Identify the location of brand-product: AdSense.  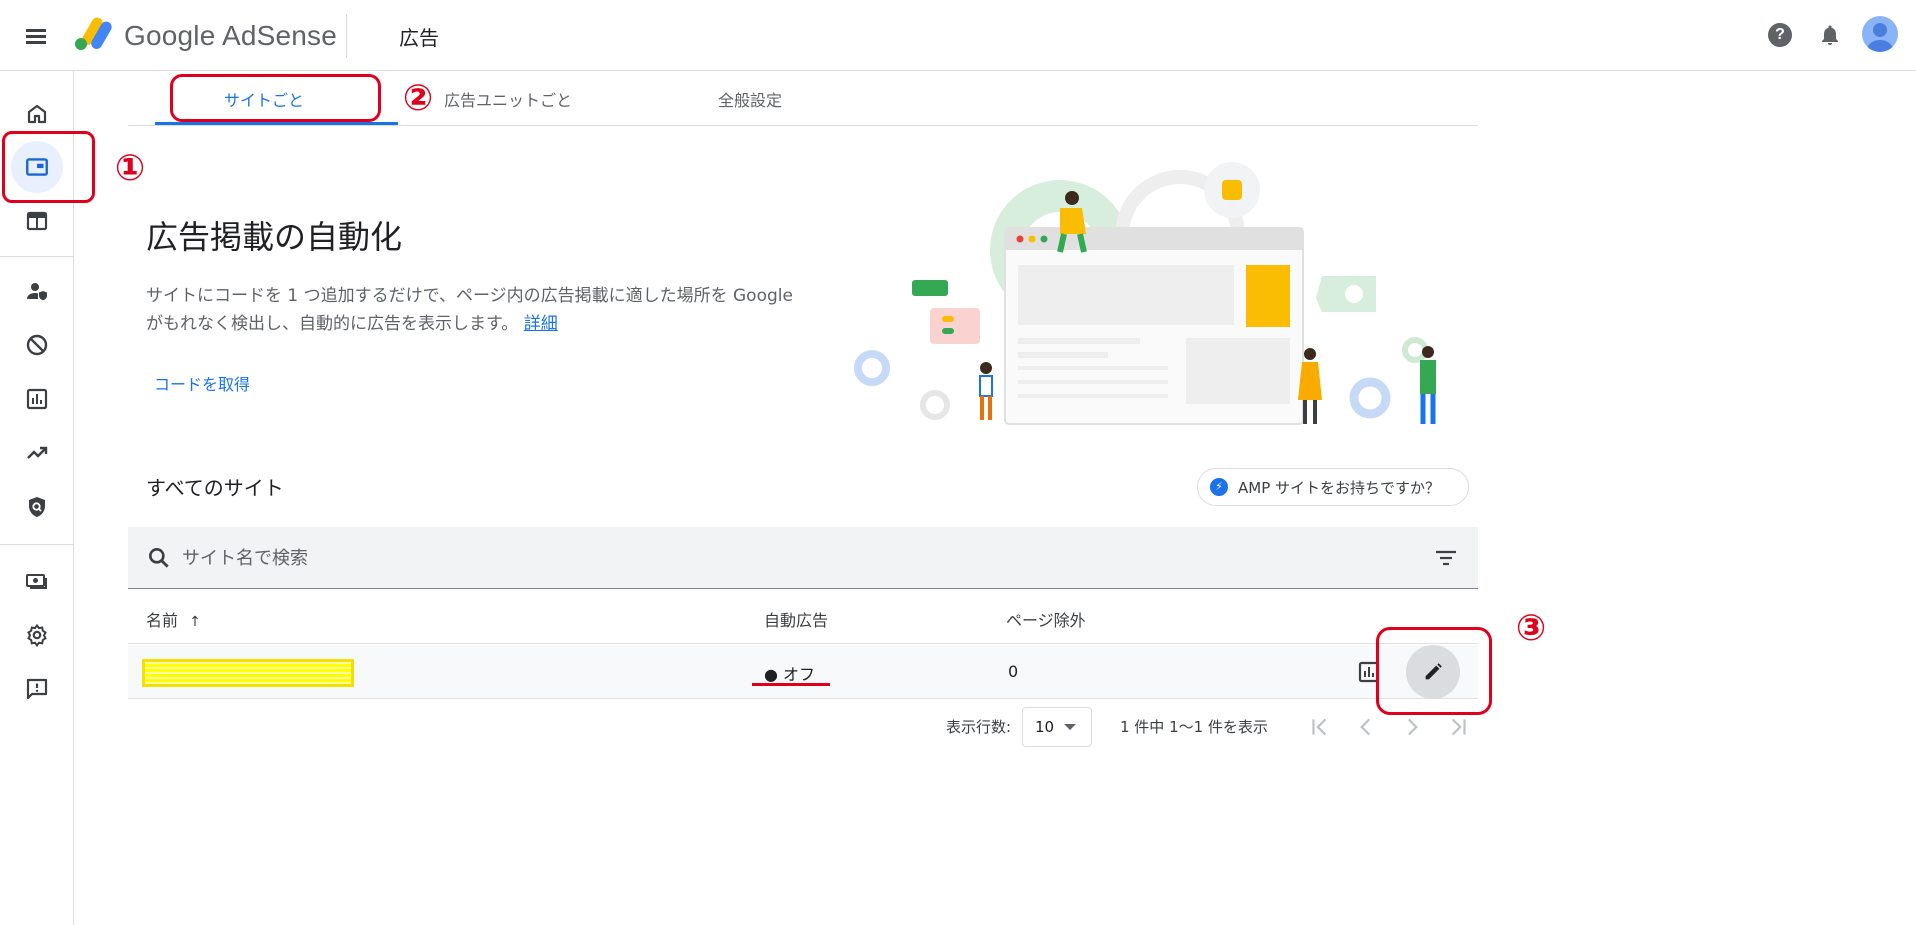
(279, 35).